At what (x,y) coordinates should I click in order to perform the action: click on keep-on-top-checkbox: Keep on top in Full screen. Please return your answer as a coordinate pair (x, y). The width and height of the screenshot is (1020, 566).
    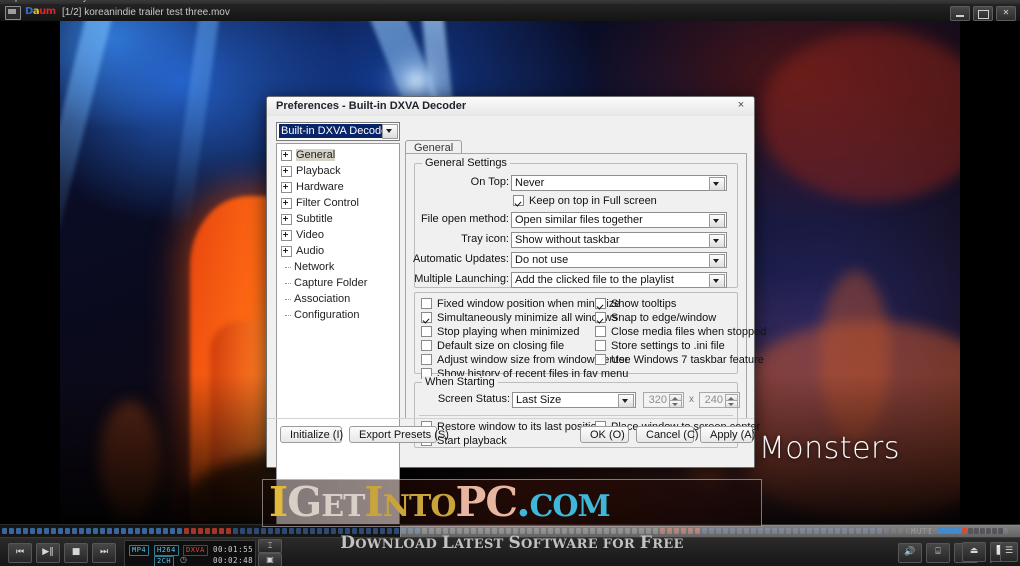
    Looking at the image, I should click on (585, 201).